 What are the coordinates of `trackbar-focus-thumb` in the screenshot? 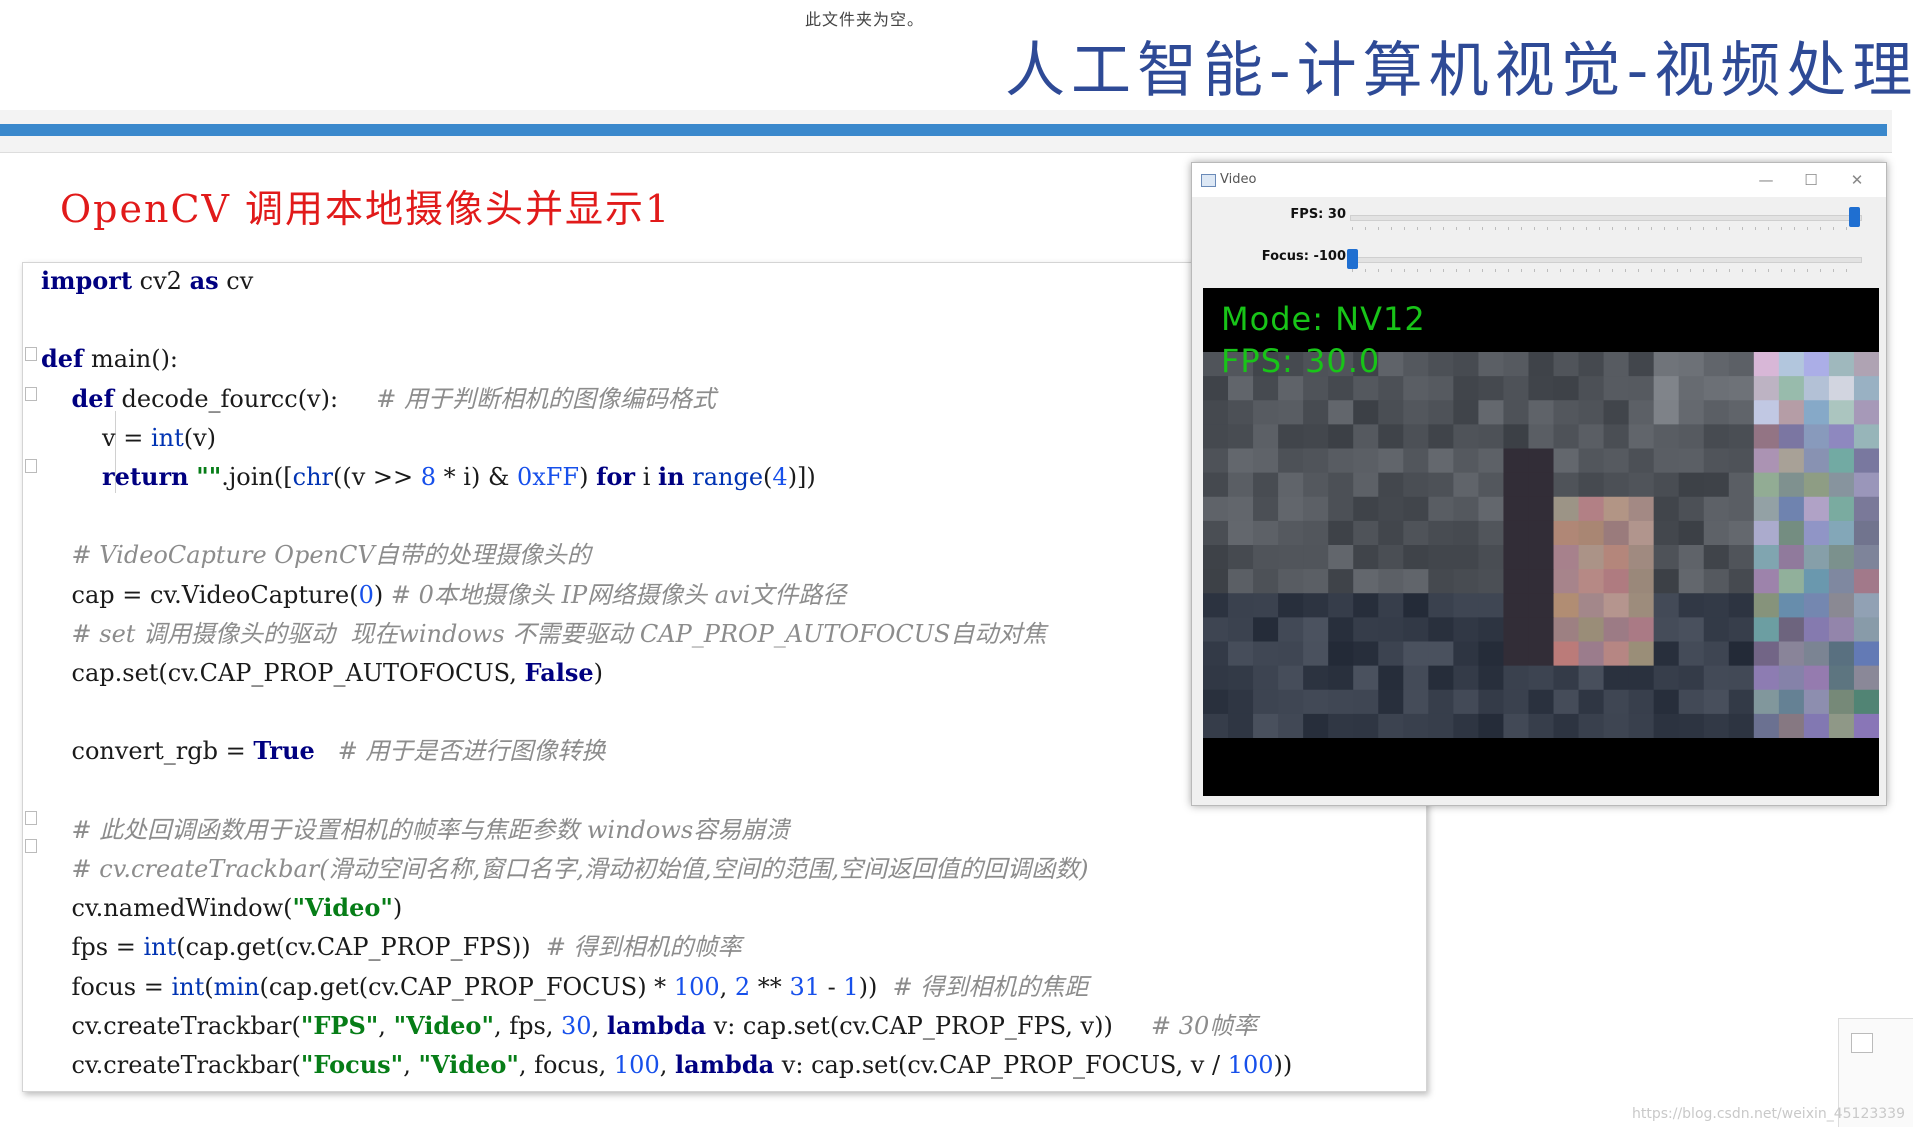 It's located at (1352, 259).